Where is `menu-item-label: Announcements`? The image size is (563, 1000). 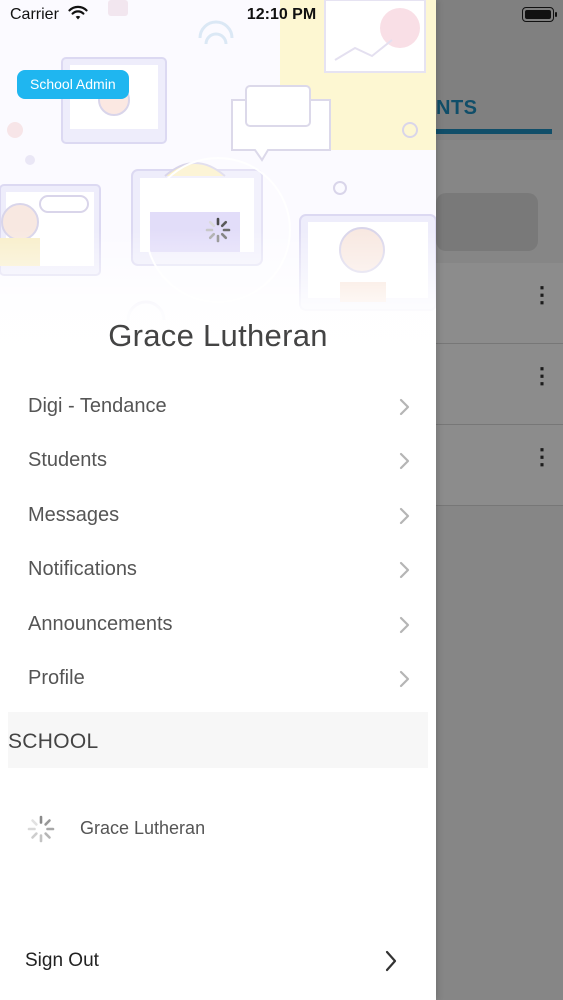 menu-item-label: Announcements is located at coordinates (100, 623).